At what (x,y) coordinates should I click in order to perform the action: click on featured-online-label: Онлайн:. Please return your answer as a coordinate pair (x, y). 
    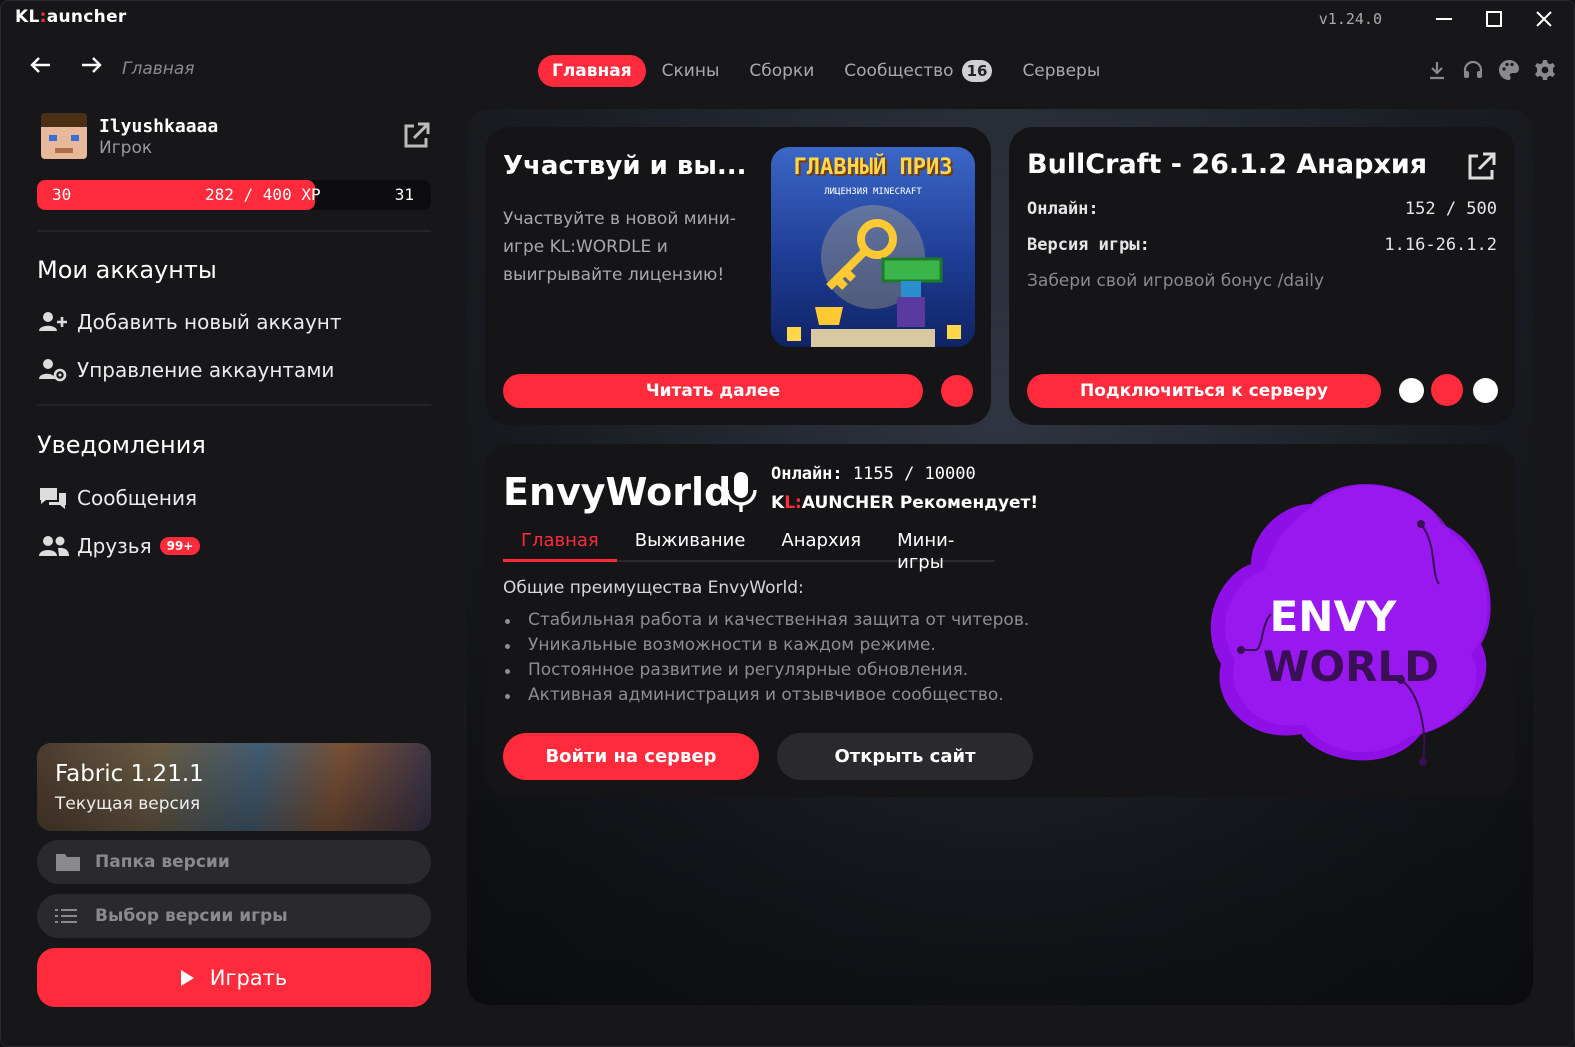
    Looking at the image, I should click on (807, 474).